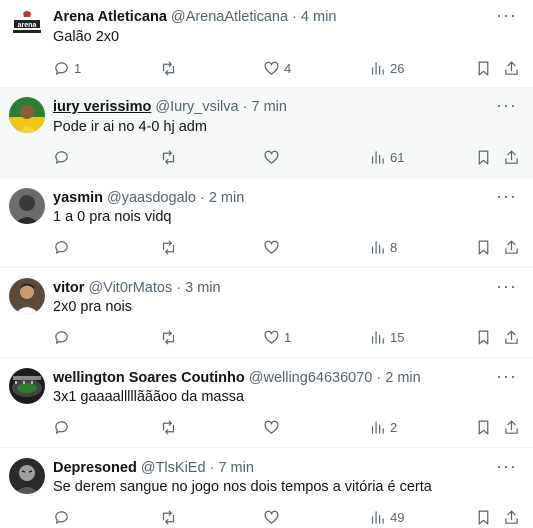 The height and width of the screenshot is (528, 533). I want to click on user-handle: @Iury_vsilva, so click(196, 107).